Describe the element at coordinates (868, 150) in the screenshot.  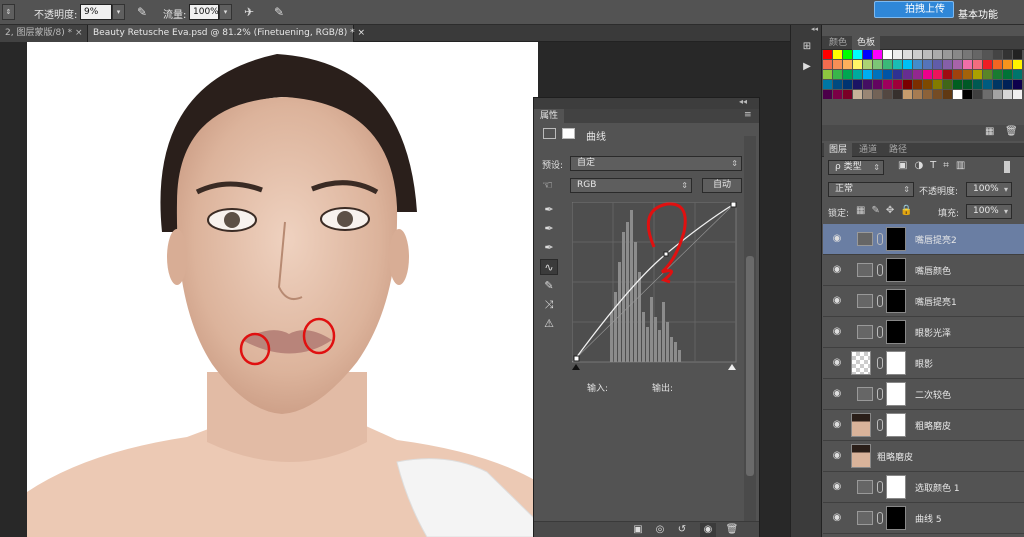
I see `tab-channels: 通道` at that location.